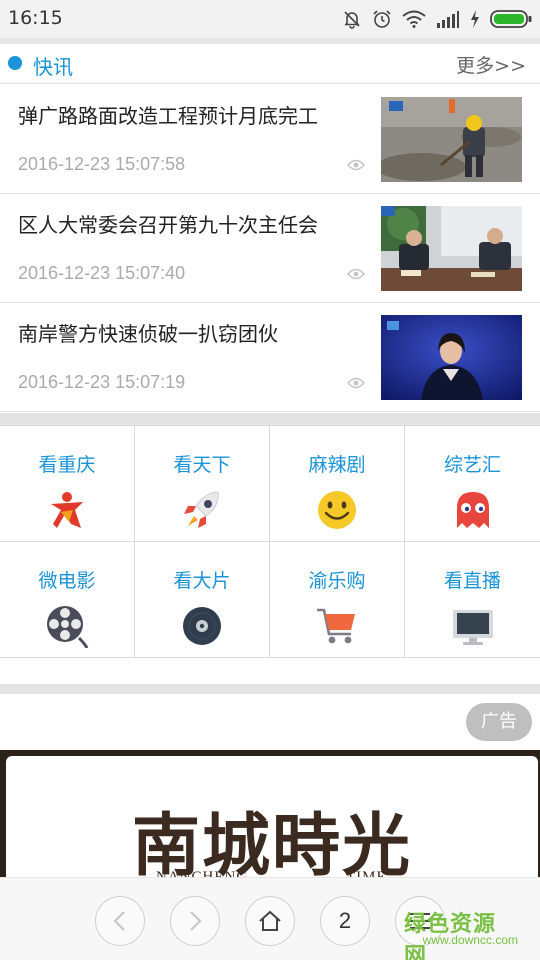 The width and height of the screenshot is (540, 960). What do you see at coordinates (102, 164) in the screenshot?
I see `news-item-date: 2016-12-23 15:07:58` at bounding box center [102, 164].